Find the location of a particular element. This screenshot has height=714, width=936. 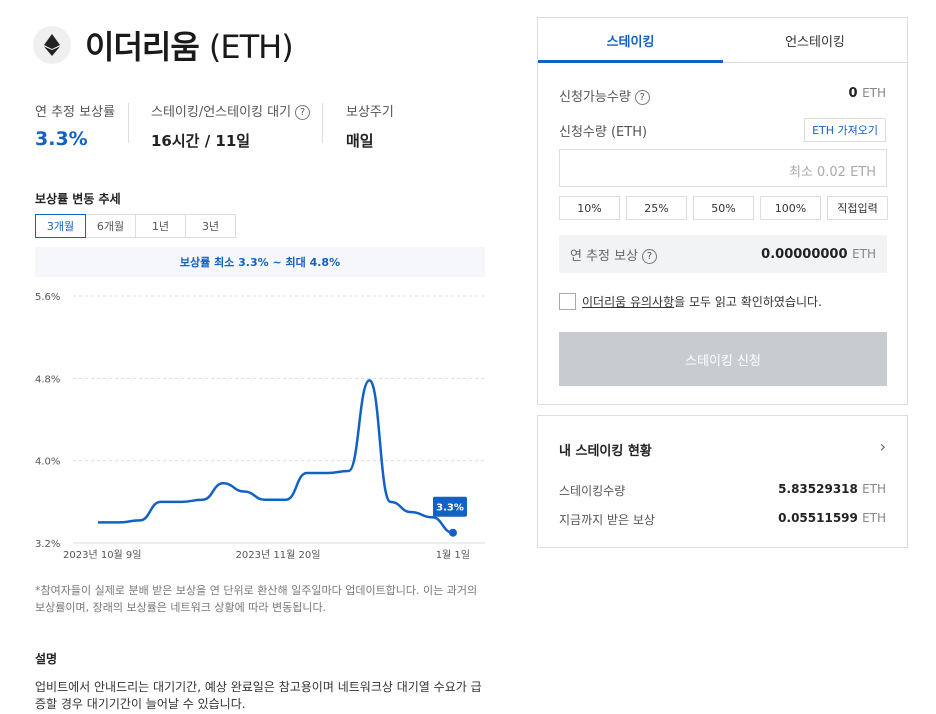

tab-3-years: 3년 is located at coordinates (210, 226).